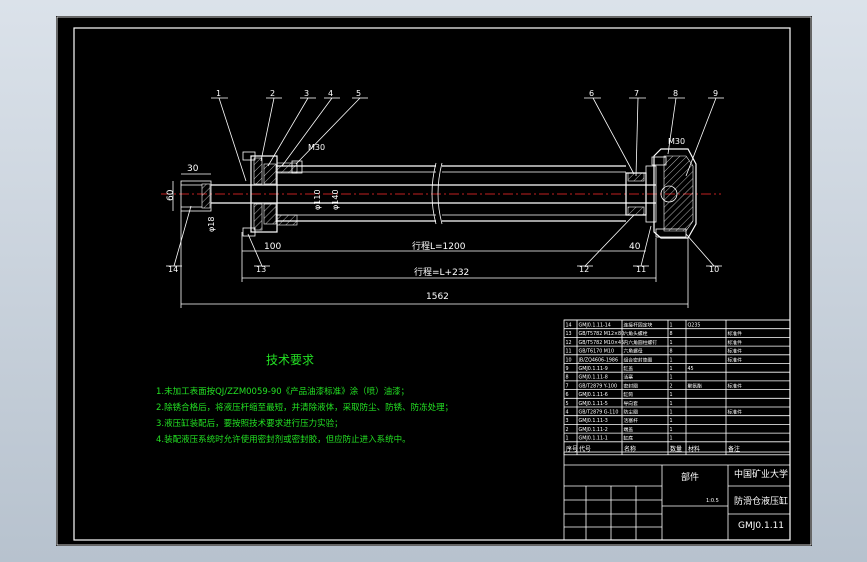 The image size is (867, 562). I want to click on bom-header-seq: 序号, so click(572, 449).